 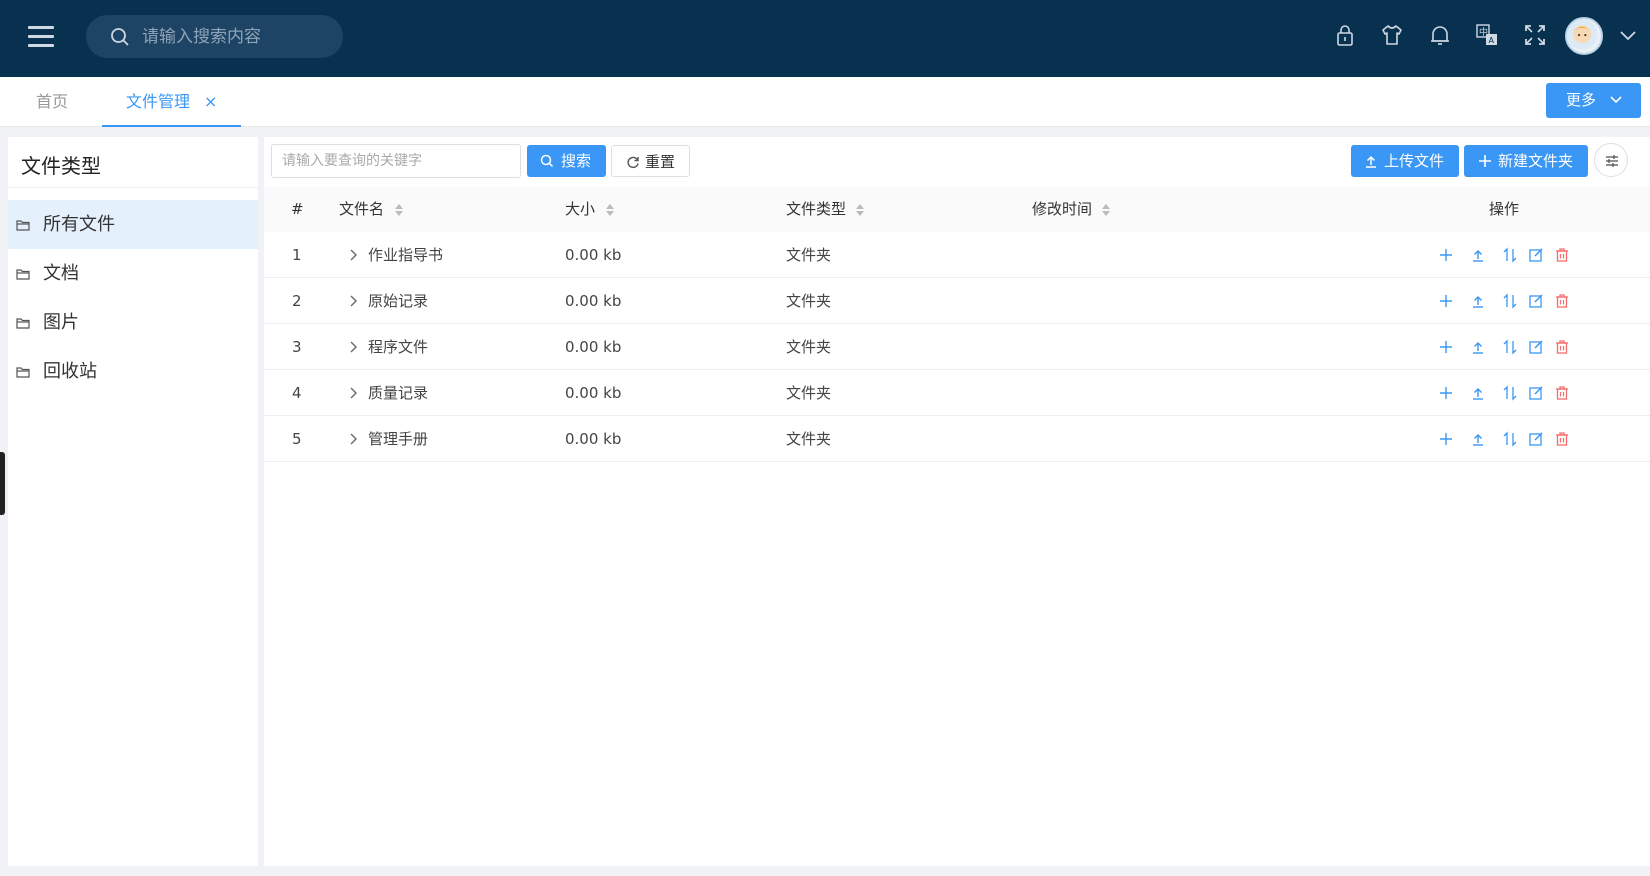 What do you see at coordinates (1345, 37) in the screenshot?
I see `lock-icon` at bounding box center [1345, 37].